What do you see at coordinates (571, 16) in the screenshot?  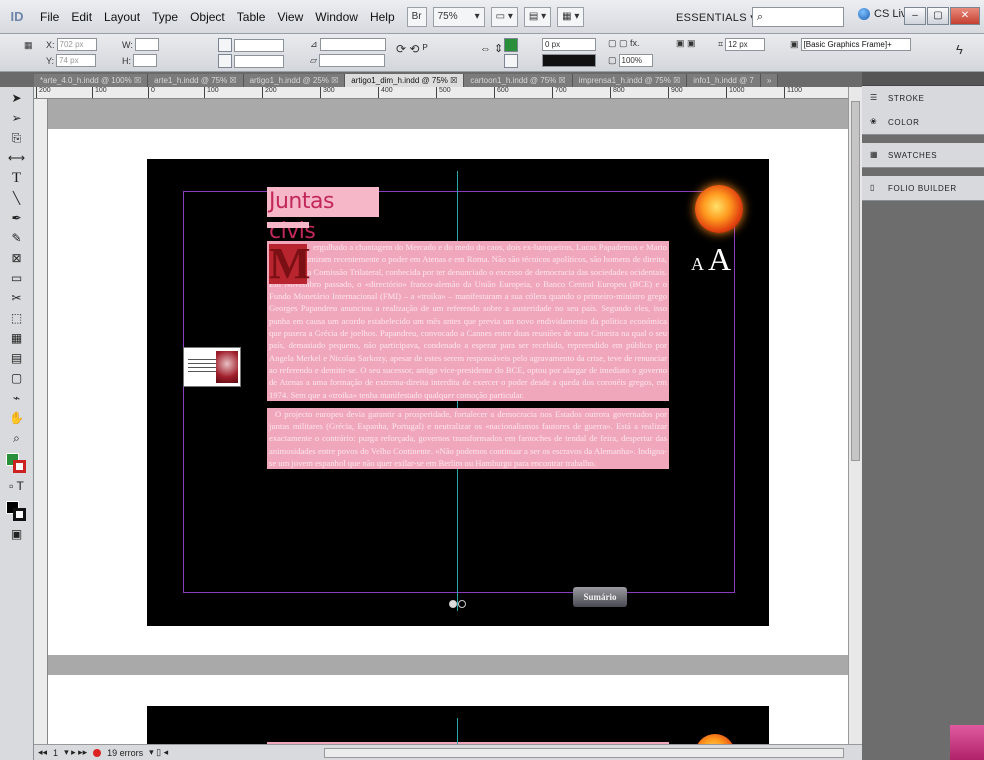 I see `arrange-documents-button: ▦ ▾` at bounding box center [571, 16].